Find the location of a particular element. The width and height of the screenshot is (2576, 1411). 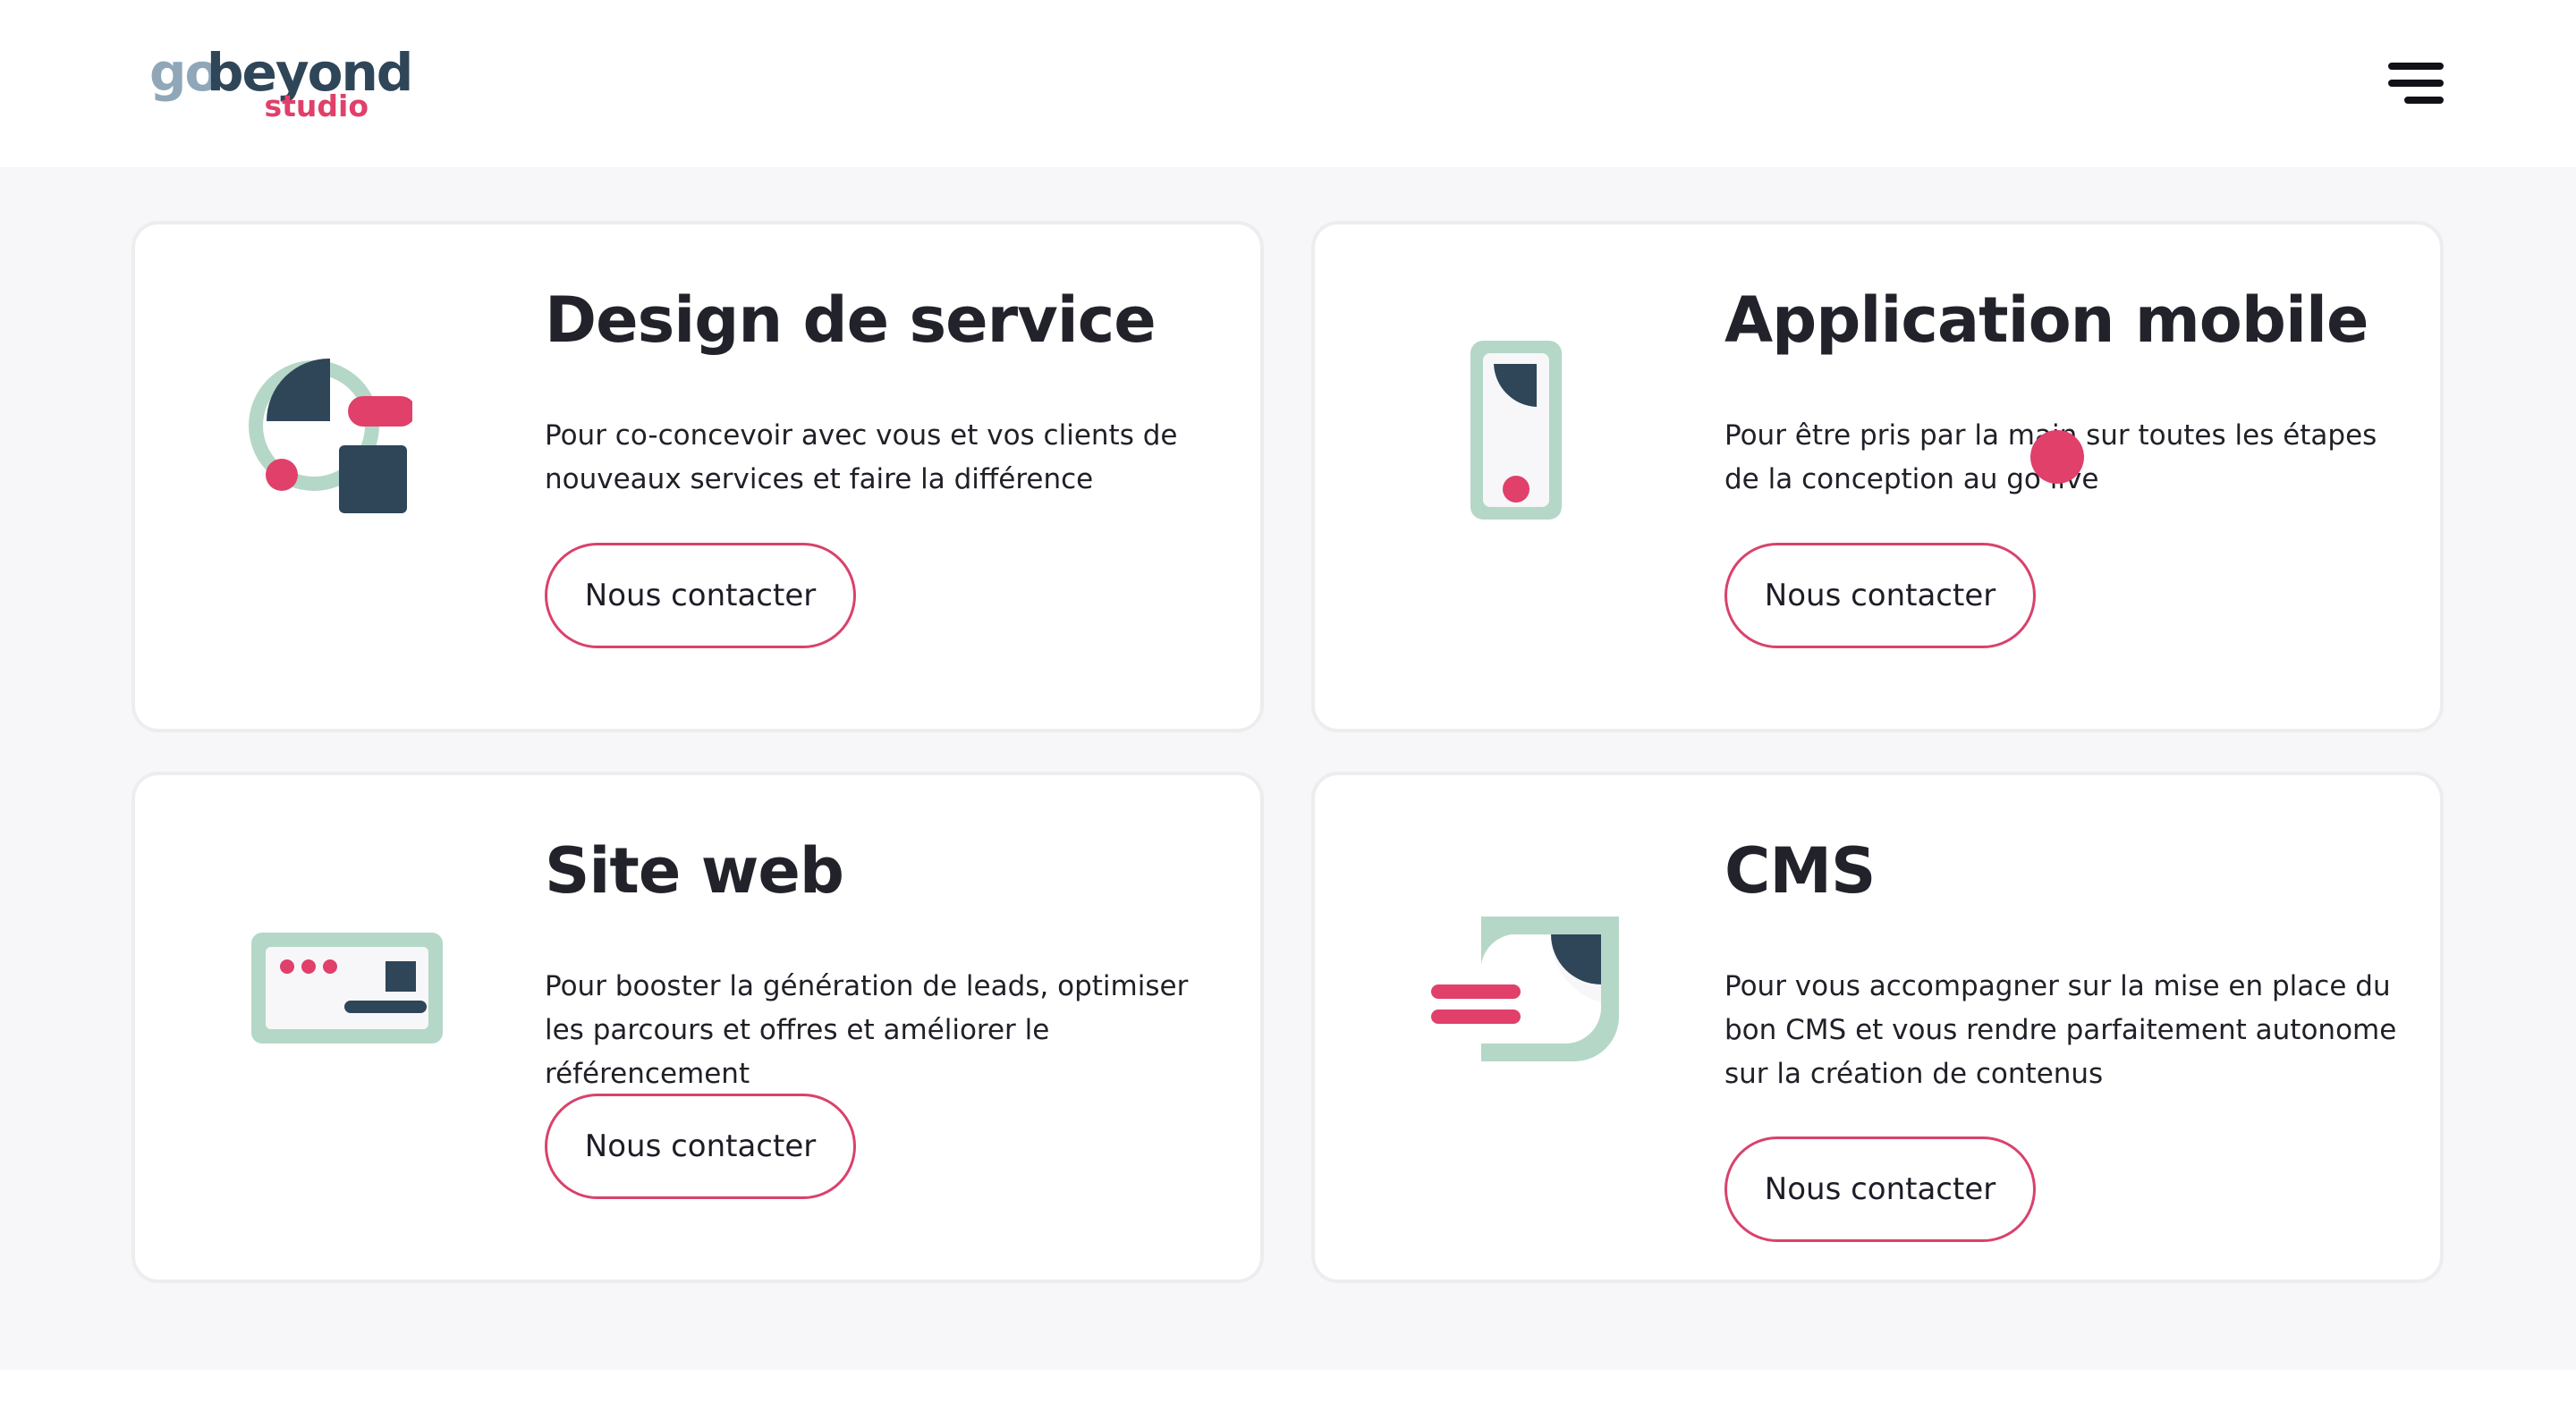

card-title: CMS is located at coordinates (1800, 871).